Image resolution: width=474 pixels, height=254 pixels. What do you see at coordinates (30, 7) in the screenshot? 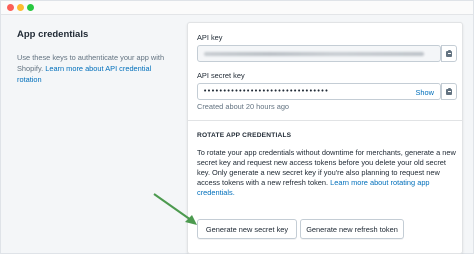
I see `maximize-window-icon` at bounding box center [30, 7].